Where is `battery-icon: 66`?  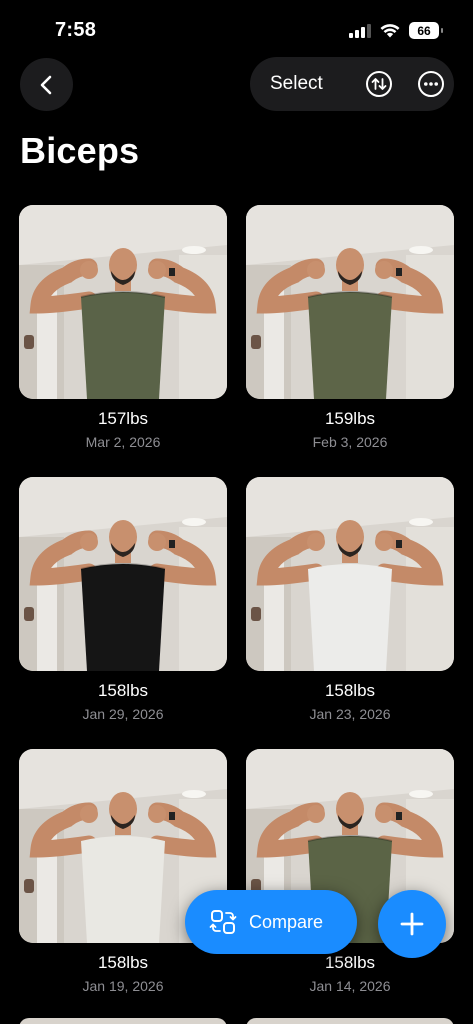
battery-icon: 66 is located at coordinates (426, 30).